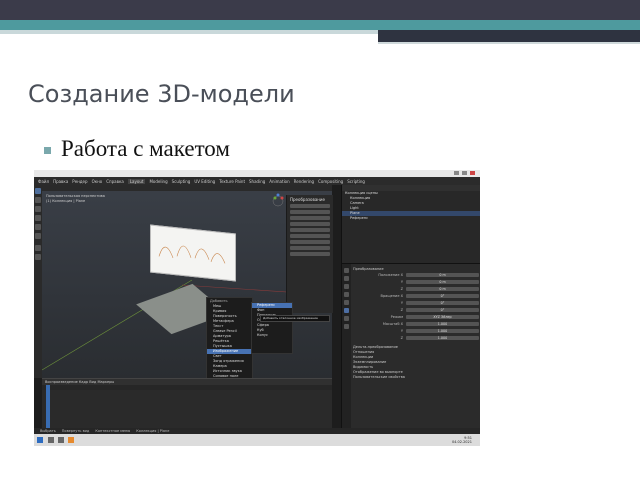 This screenshot has height=480, width=640. What do you see at coordinates (346, 286) in the screenshot?
I see `output-tab-icon` at bounding box center [346, 286].